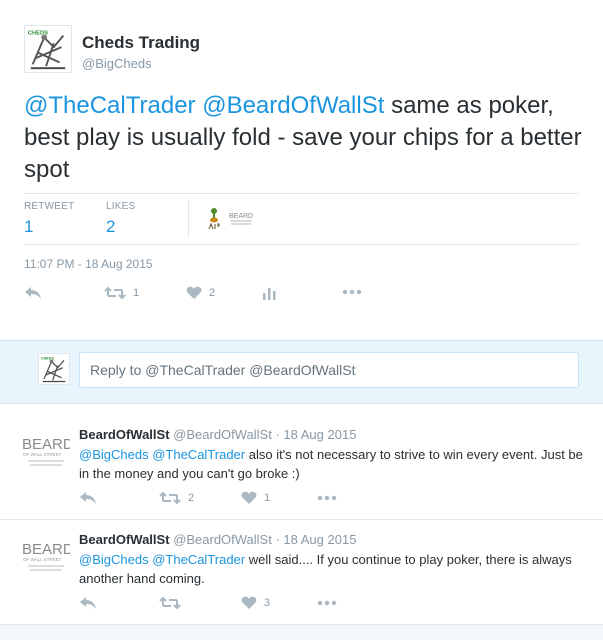 This screenshot has width=603, height=640. Describe the element at coordinates (136, 293) in the screenshot. I see `retweet-count: 1` at that location.